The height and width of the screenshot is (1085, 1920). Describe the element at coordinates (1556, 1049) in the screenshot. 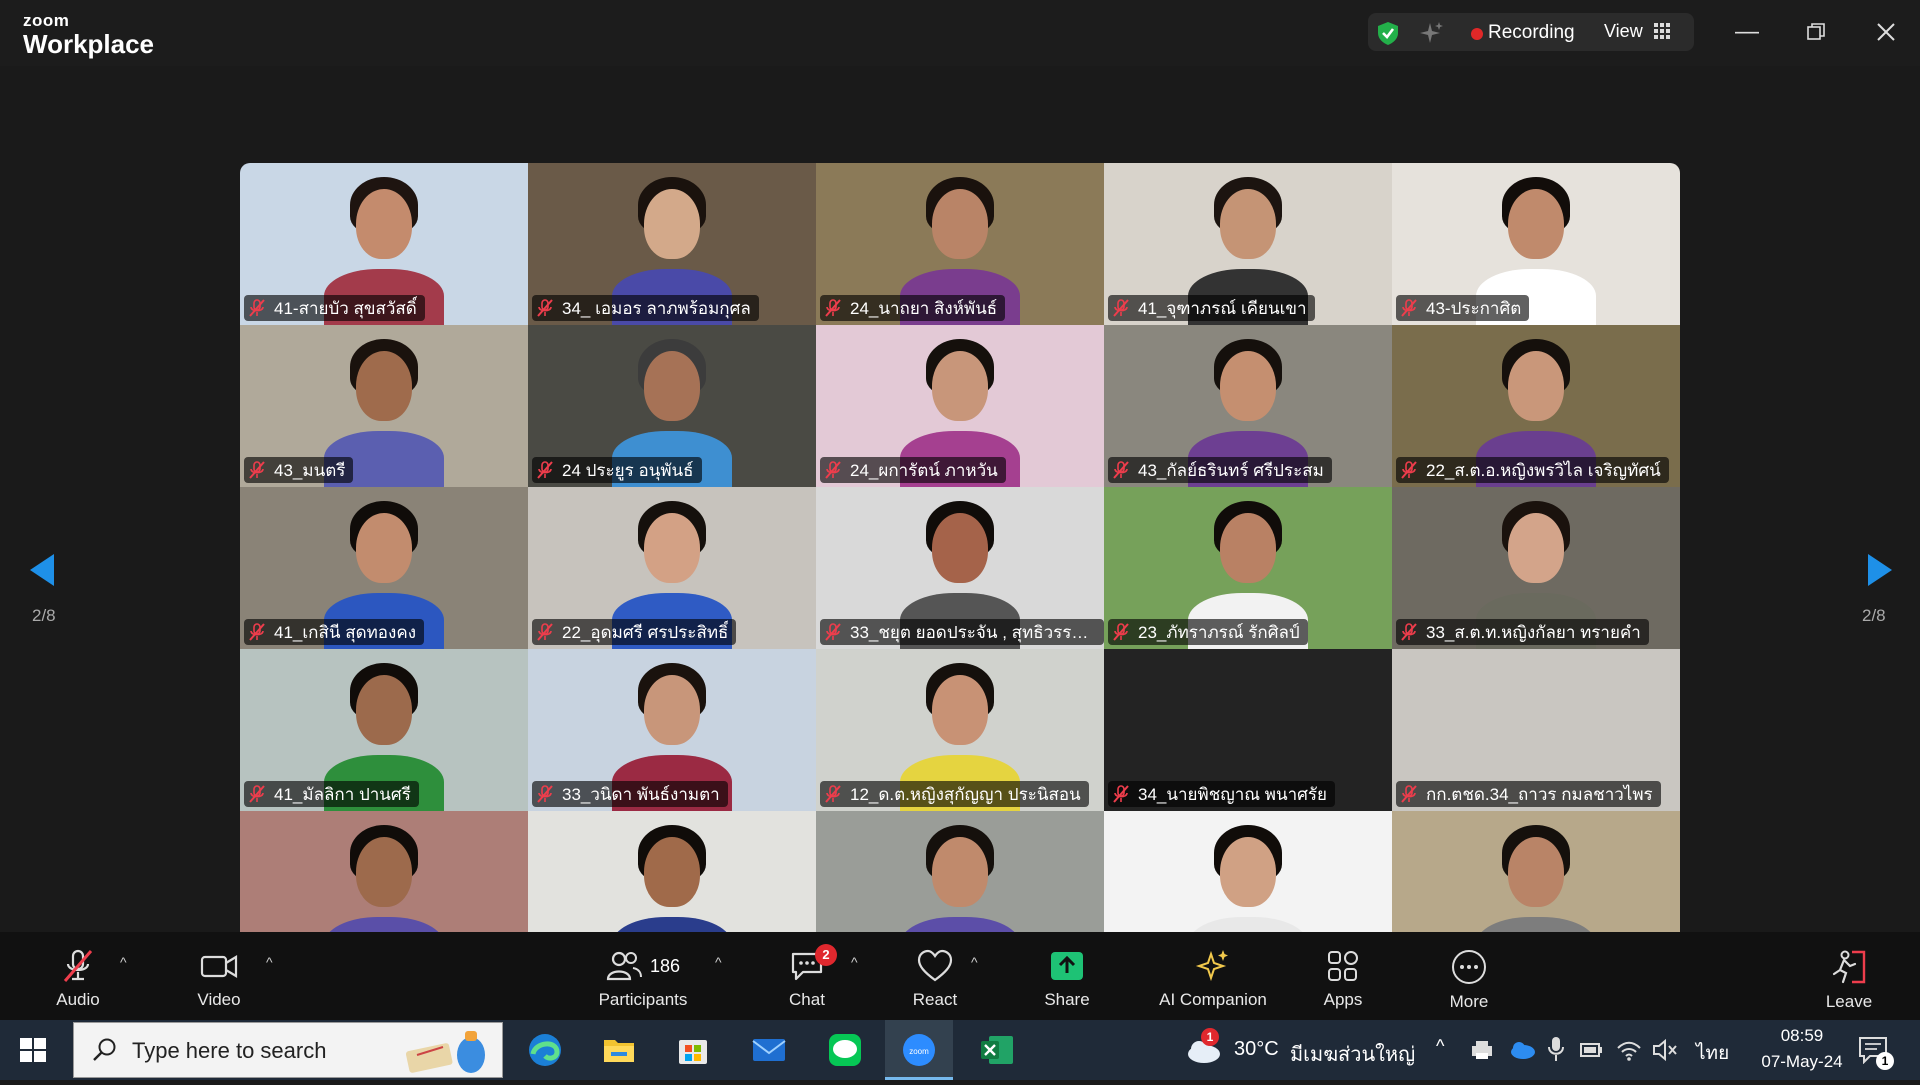

I see `microphone-tray-icon` at that location.